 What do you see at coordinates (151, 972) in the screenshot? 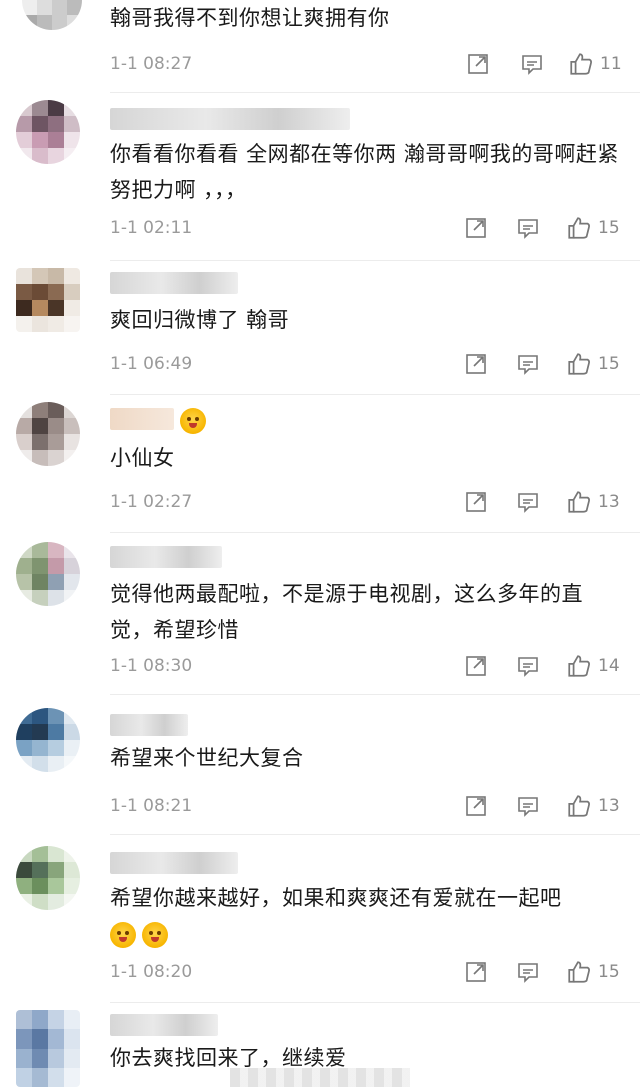
I see `comment-time: 1-1 08:20` at bounding box center [151, 972].